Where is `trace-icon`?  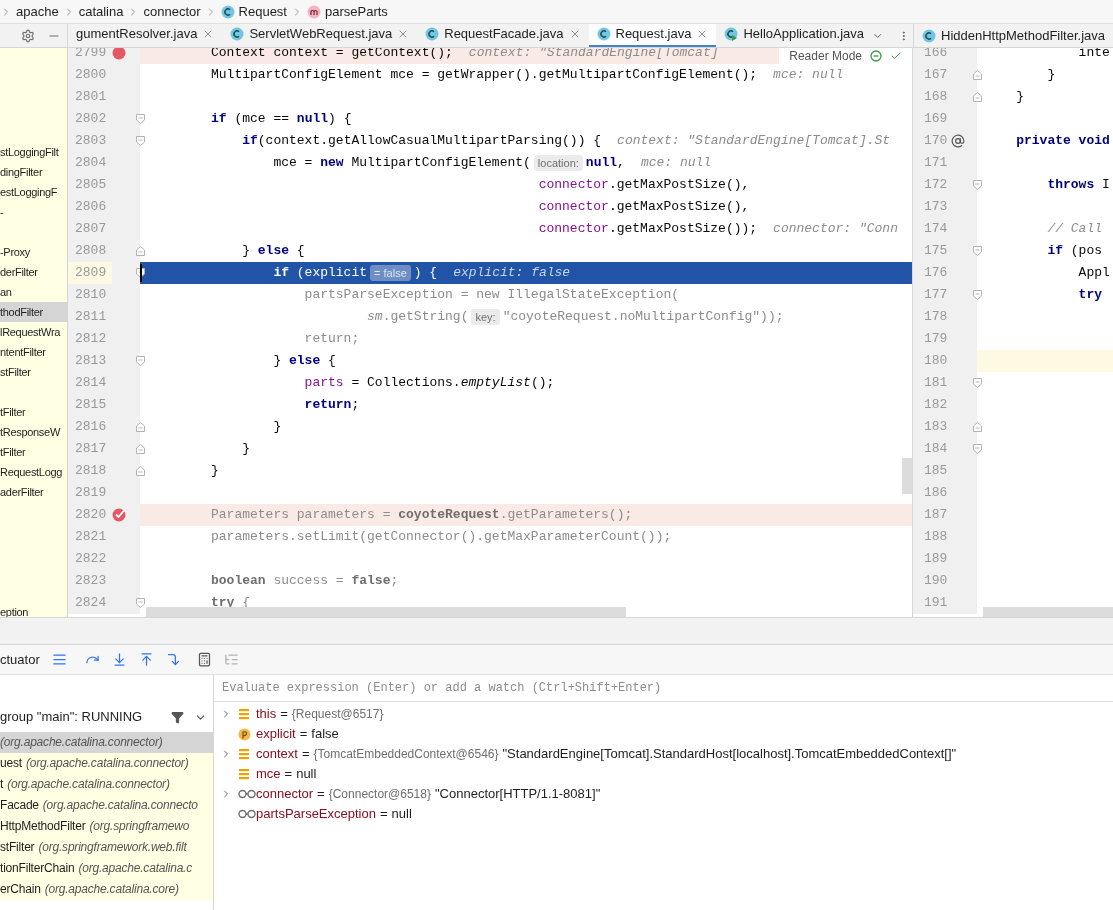
trace-icon is located at coordinates (231, 659).